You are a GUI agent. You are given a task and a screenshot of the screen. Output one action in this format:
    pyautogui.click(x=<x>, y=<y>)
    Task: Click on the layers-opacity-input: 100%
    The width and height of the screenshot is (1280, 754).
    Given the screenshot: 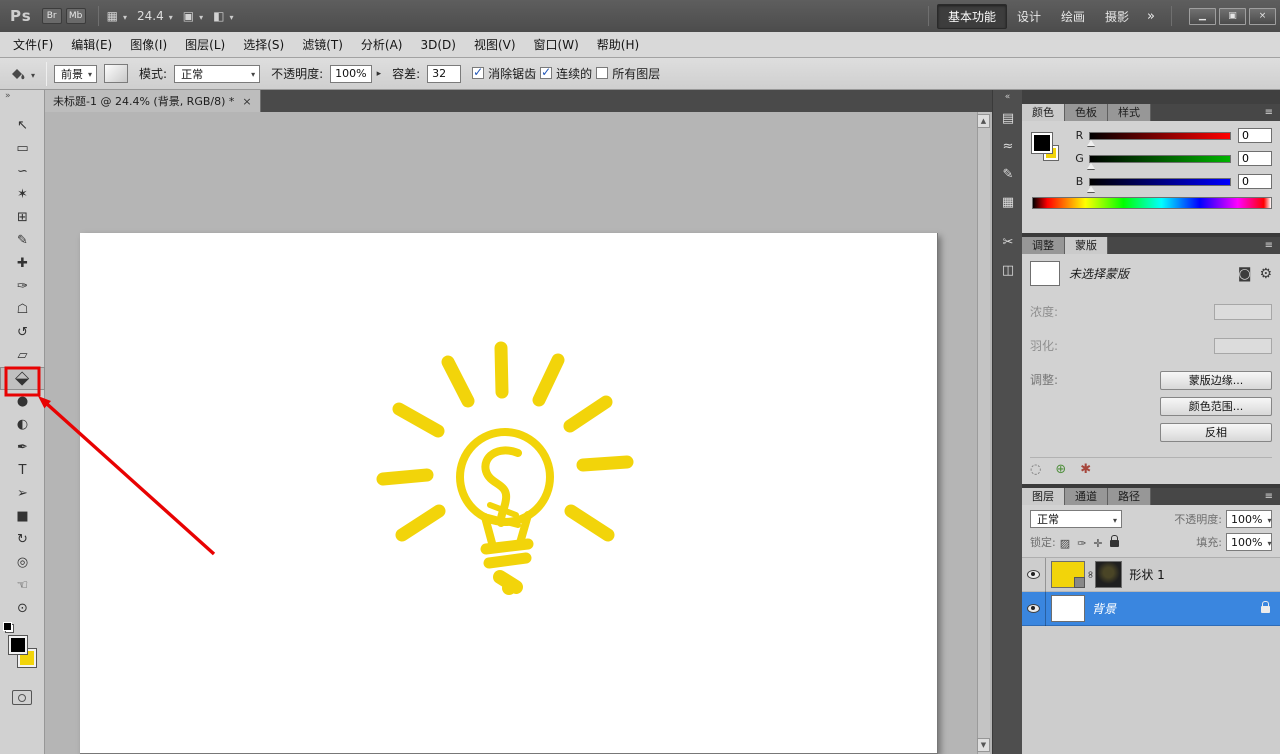 What is the action you would take?
    pyautogui.click(x=1249, y=519)
    